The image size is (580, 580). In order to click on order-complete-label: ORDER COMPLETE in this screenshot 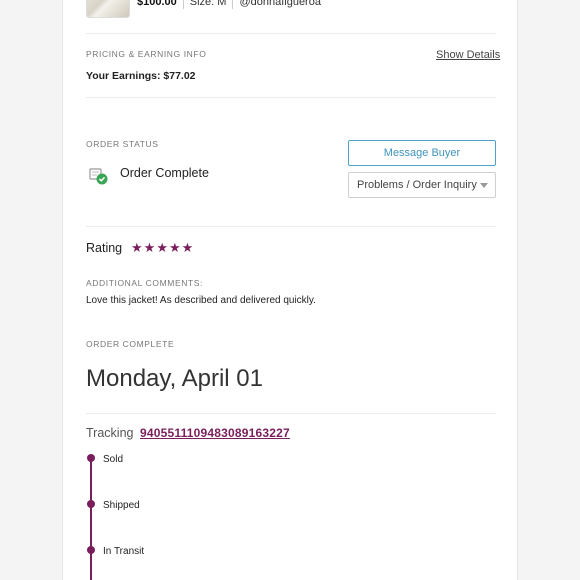, I will do `click(130, 344)`.